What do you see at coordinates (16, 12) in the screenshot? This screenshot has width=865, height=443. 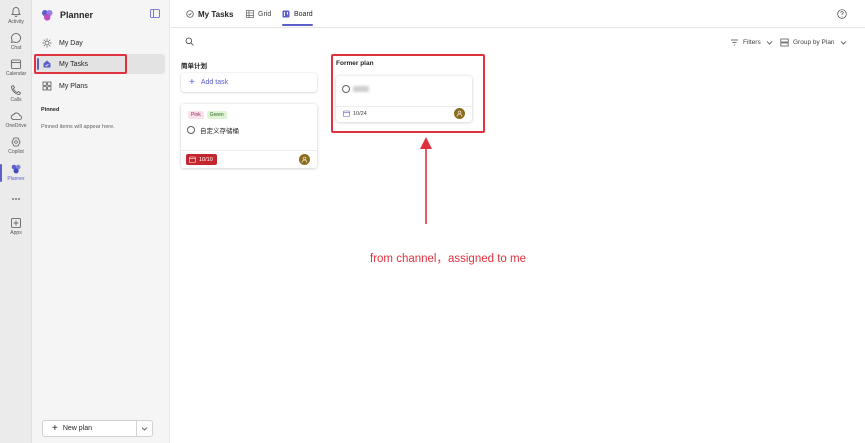 I see `bell-icon` at bounding box center [16, 12].